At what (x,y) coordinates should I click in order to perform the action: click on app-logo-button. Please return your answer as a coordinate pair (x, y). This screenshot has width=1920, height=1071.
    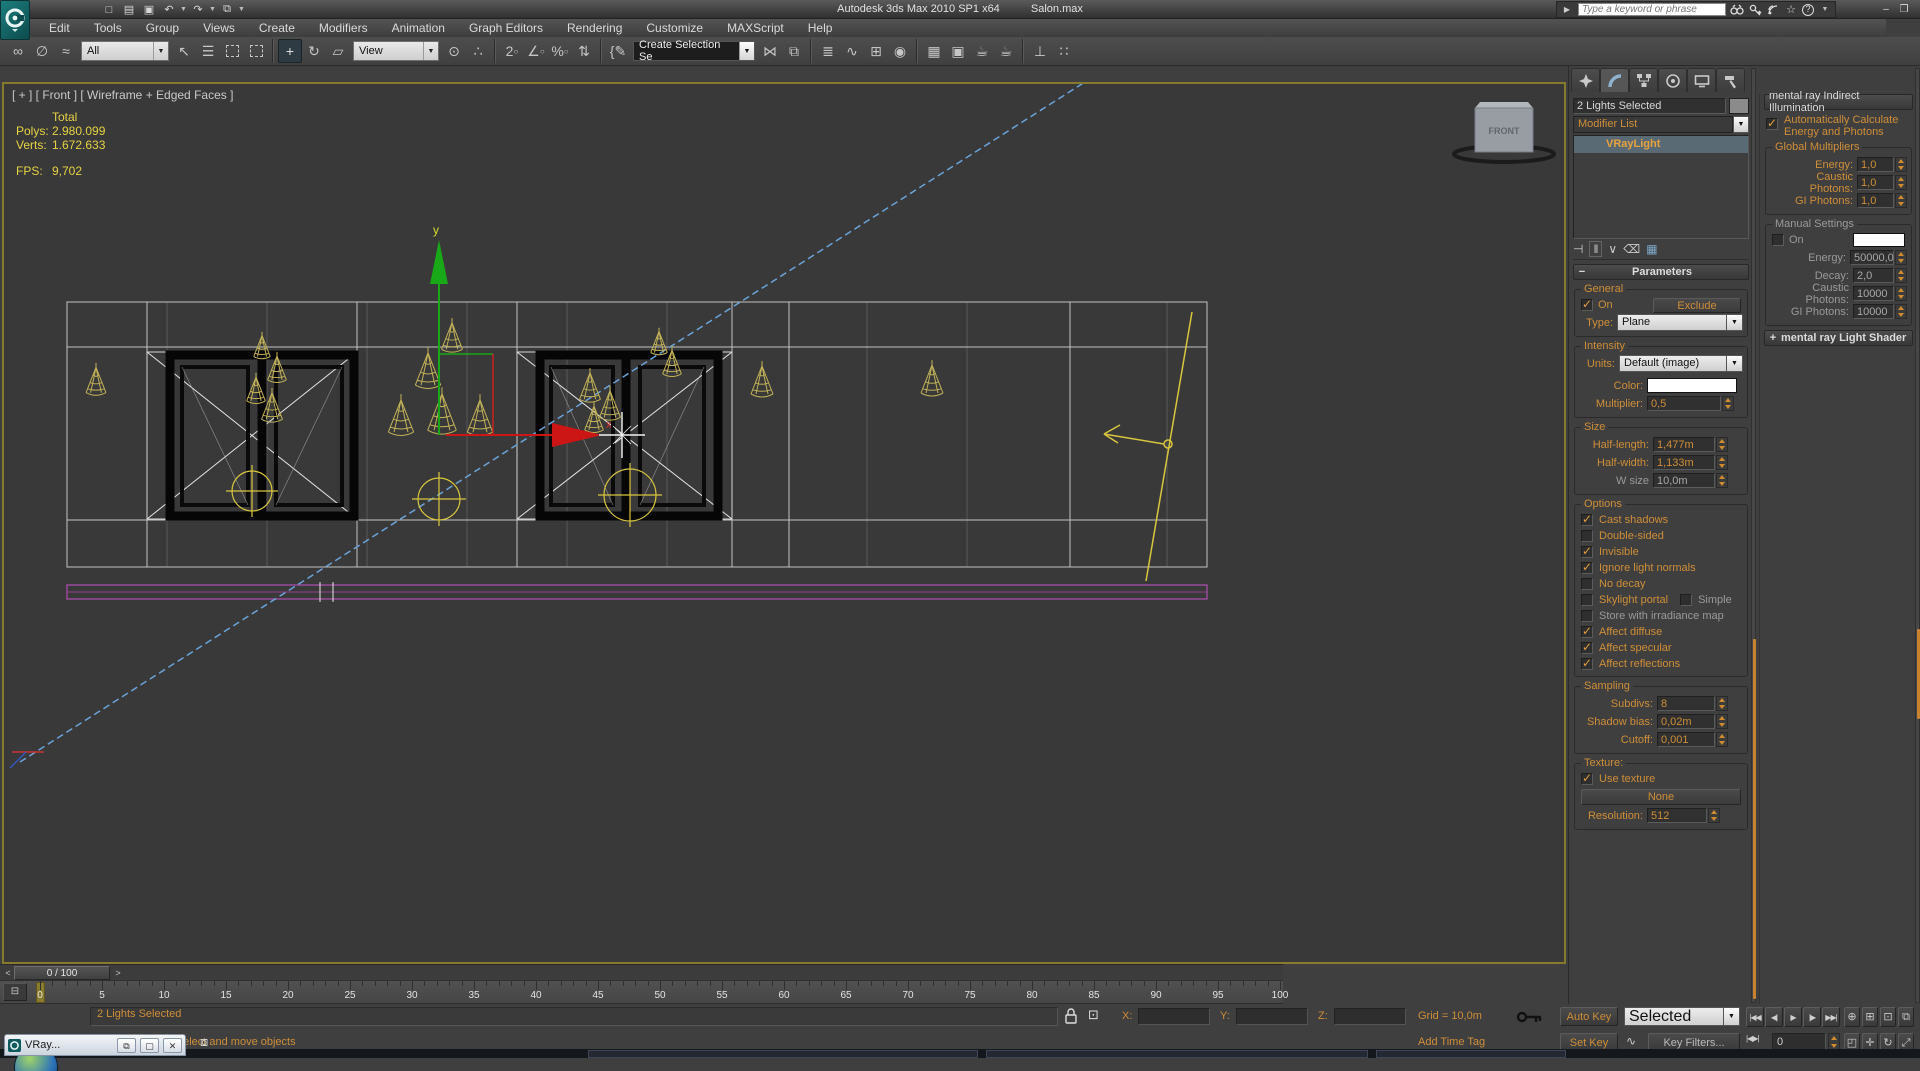
    Looking at the image, I should click on (15, 20).